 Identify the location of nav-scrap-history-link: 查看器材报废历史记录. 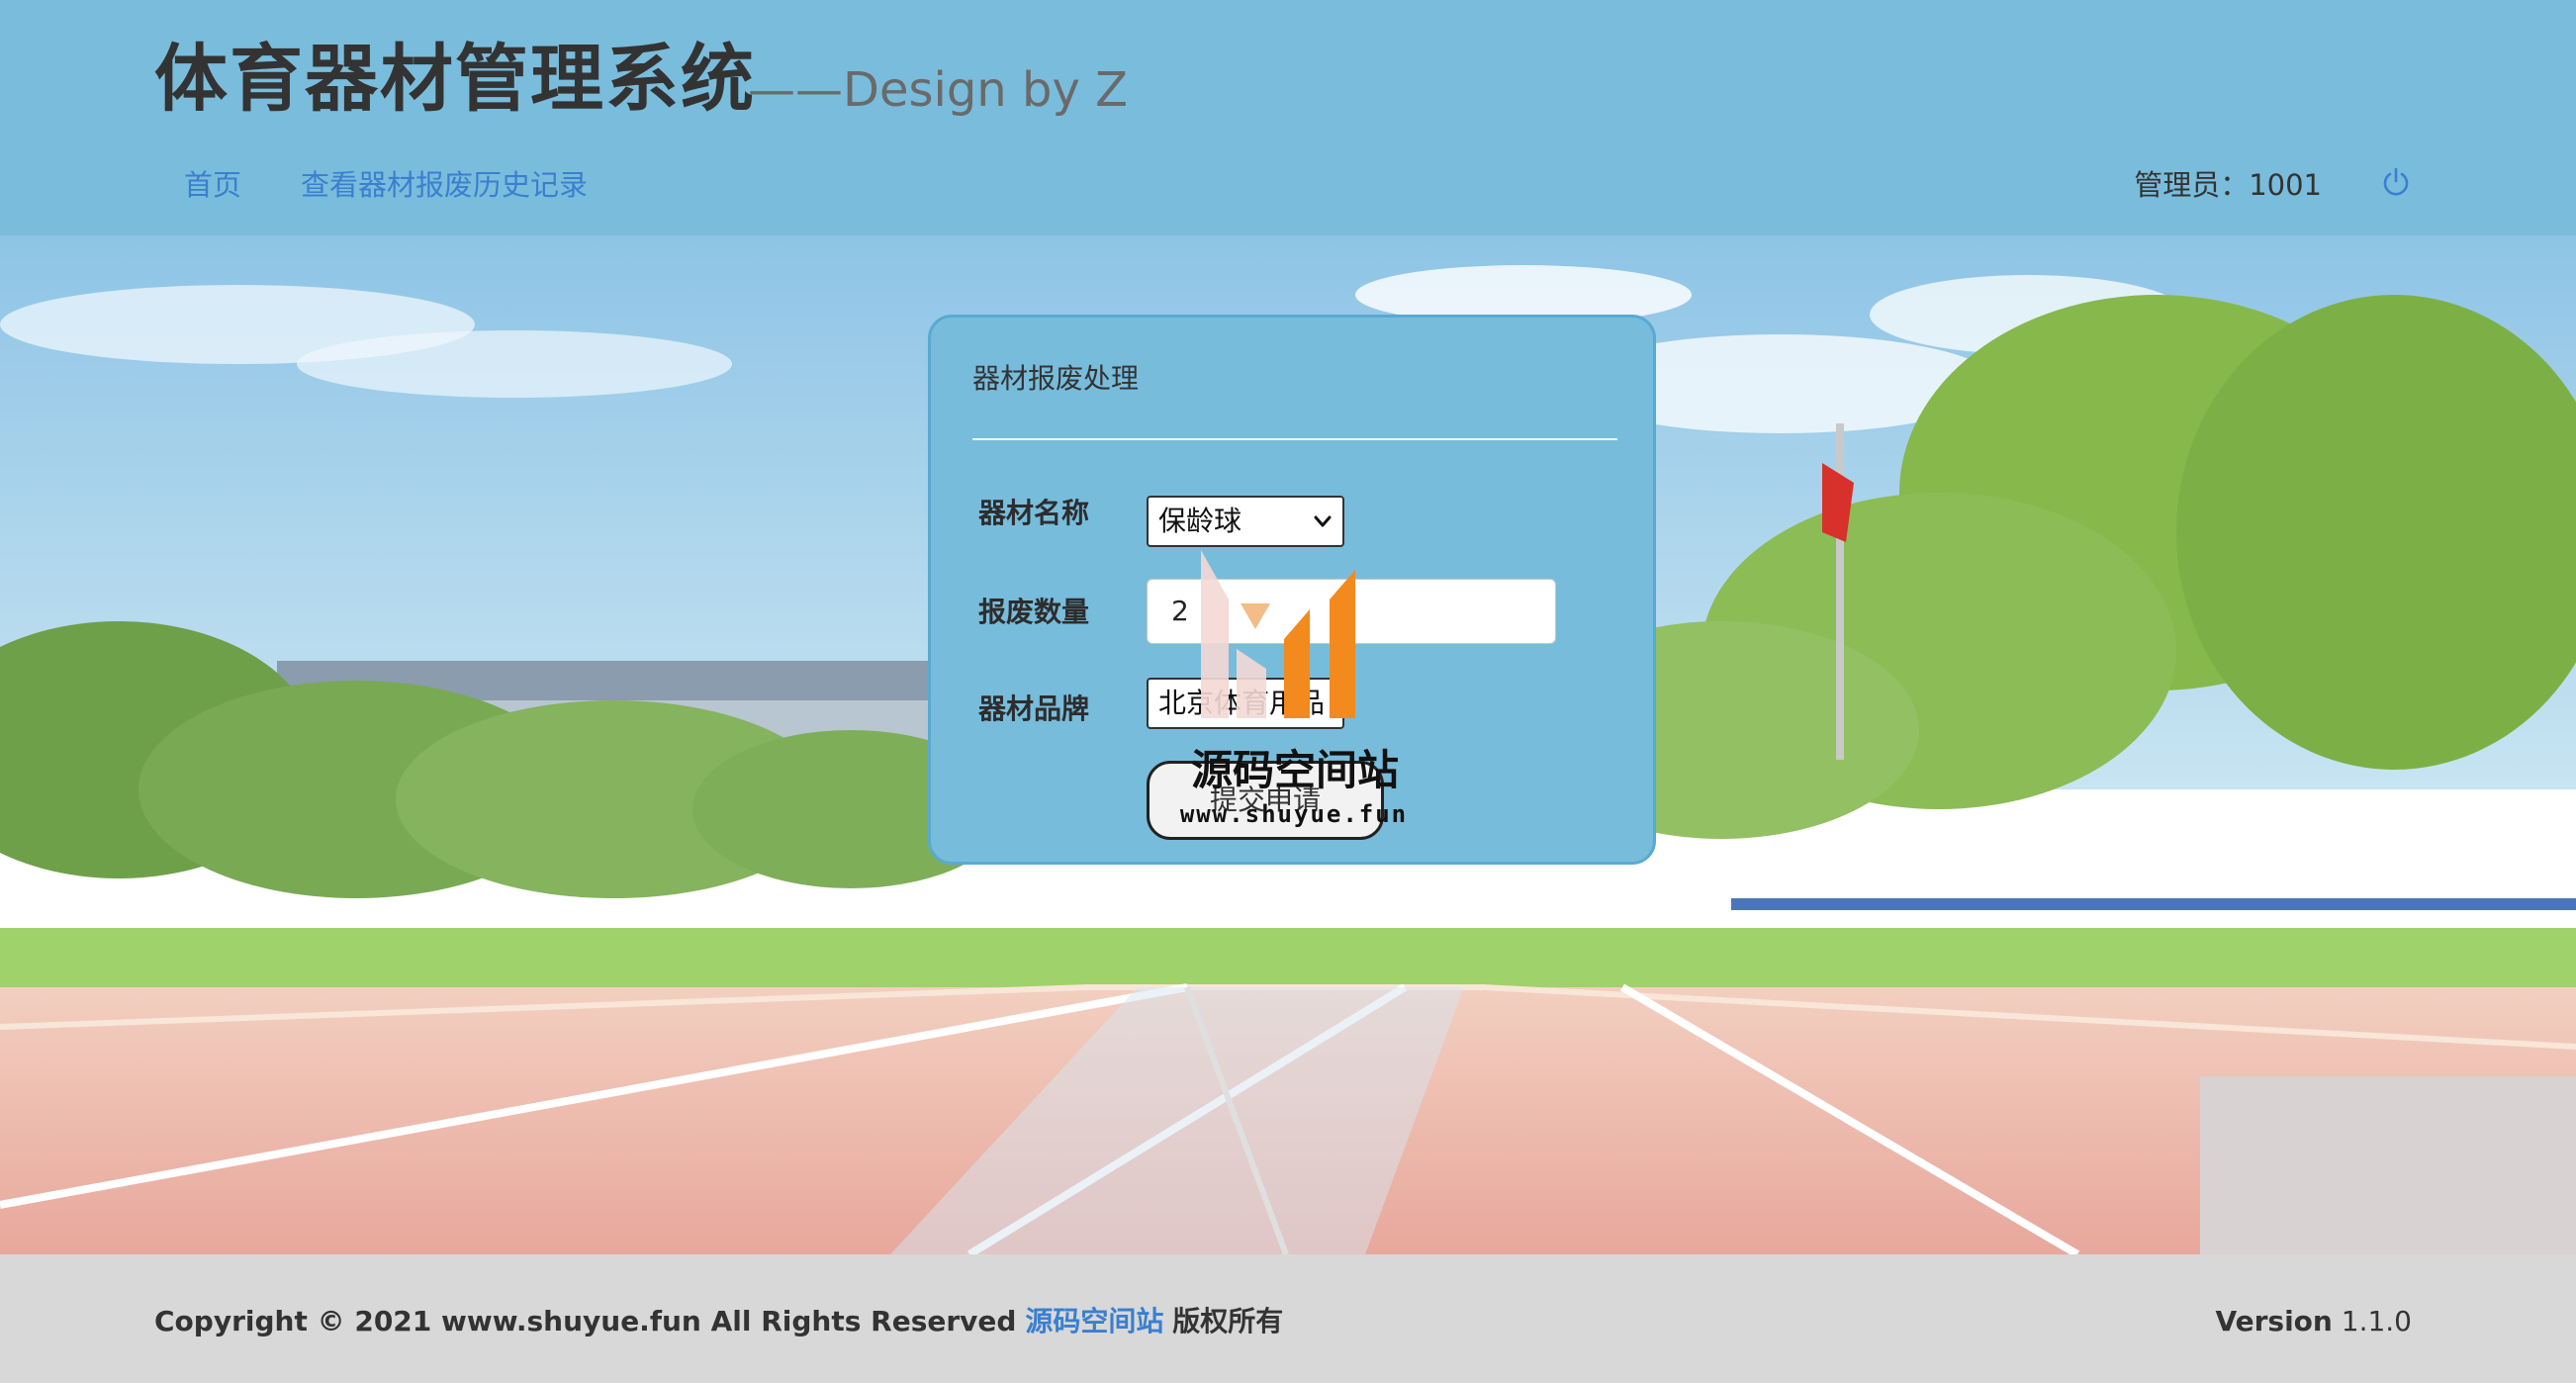
(444, 185).